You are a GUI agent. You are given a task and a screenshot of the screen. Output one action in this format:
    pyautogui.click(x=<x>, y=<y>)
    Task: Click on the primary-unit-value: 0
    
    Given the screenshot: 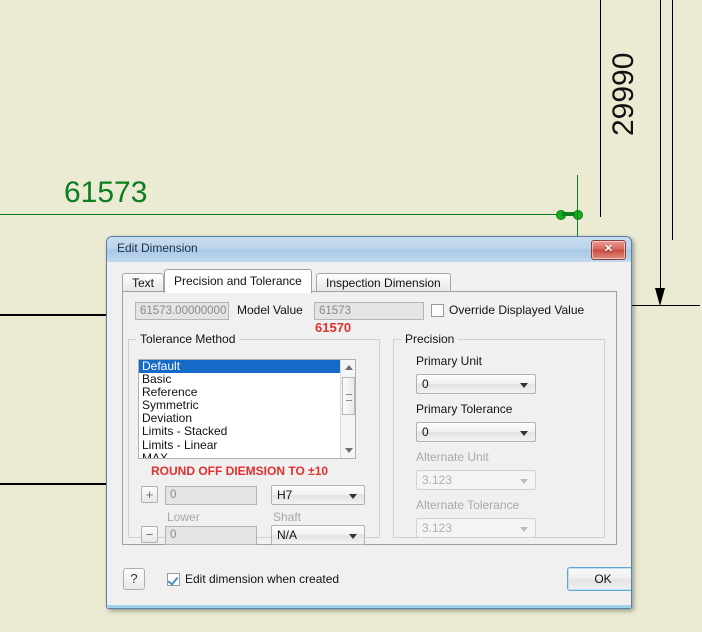 What is the action you would take?
    pyautogui.click(x=425, y=384)
    